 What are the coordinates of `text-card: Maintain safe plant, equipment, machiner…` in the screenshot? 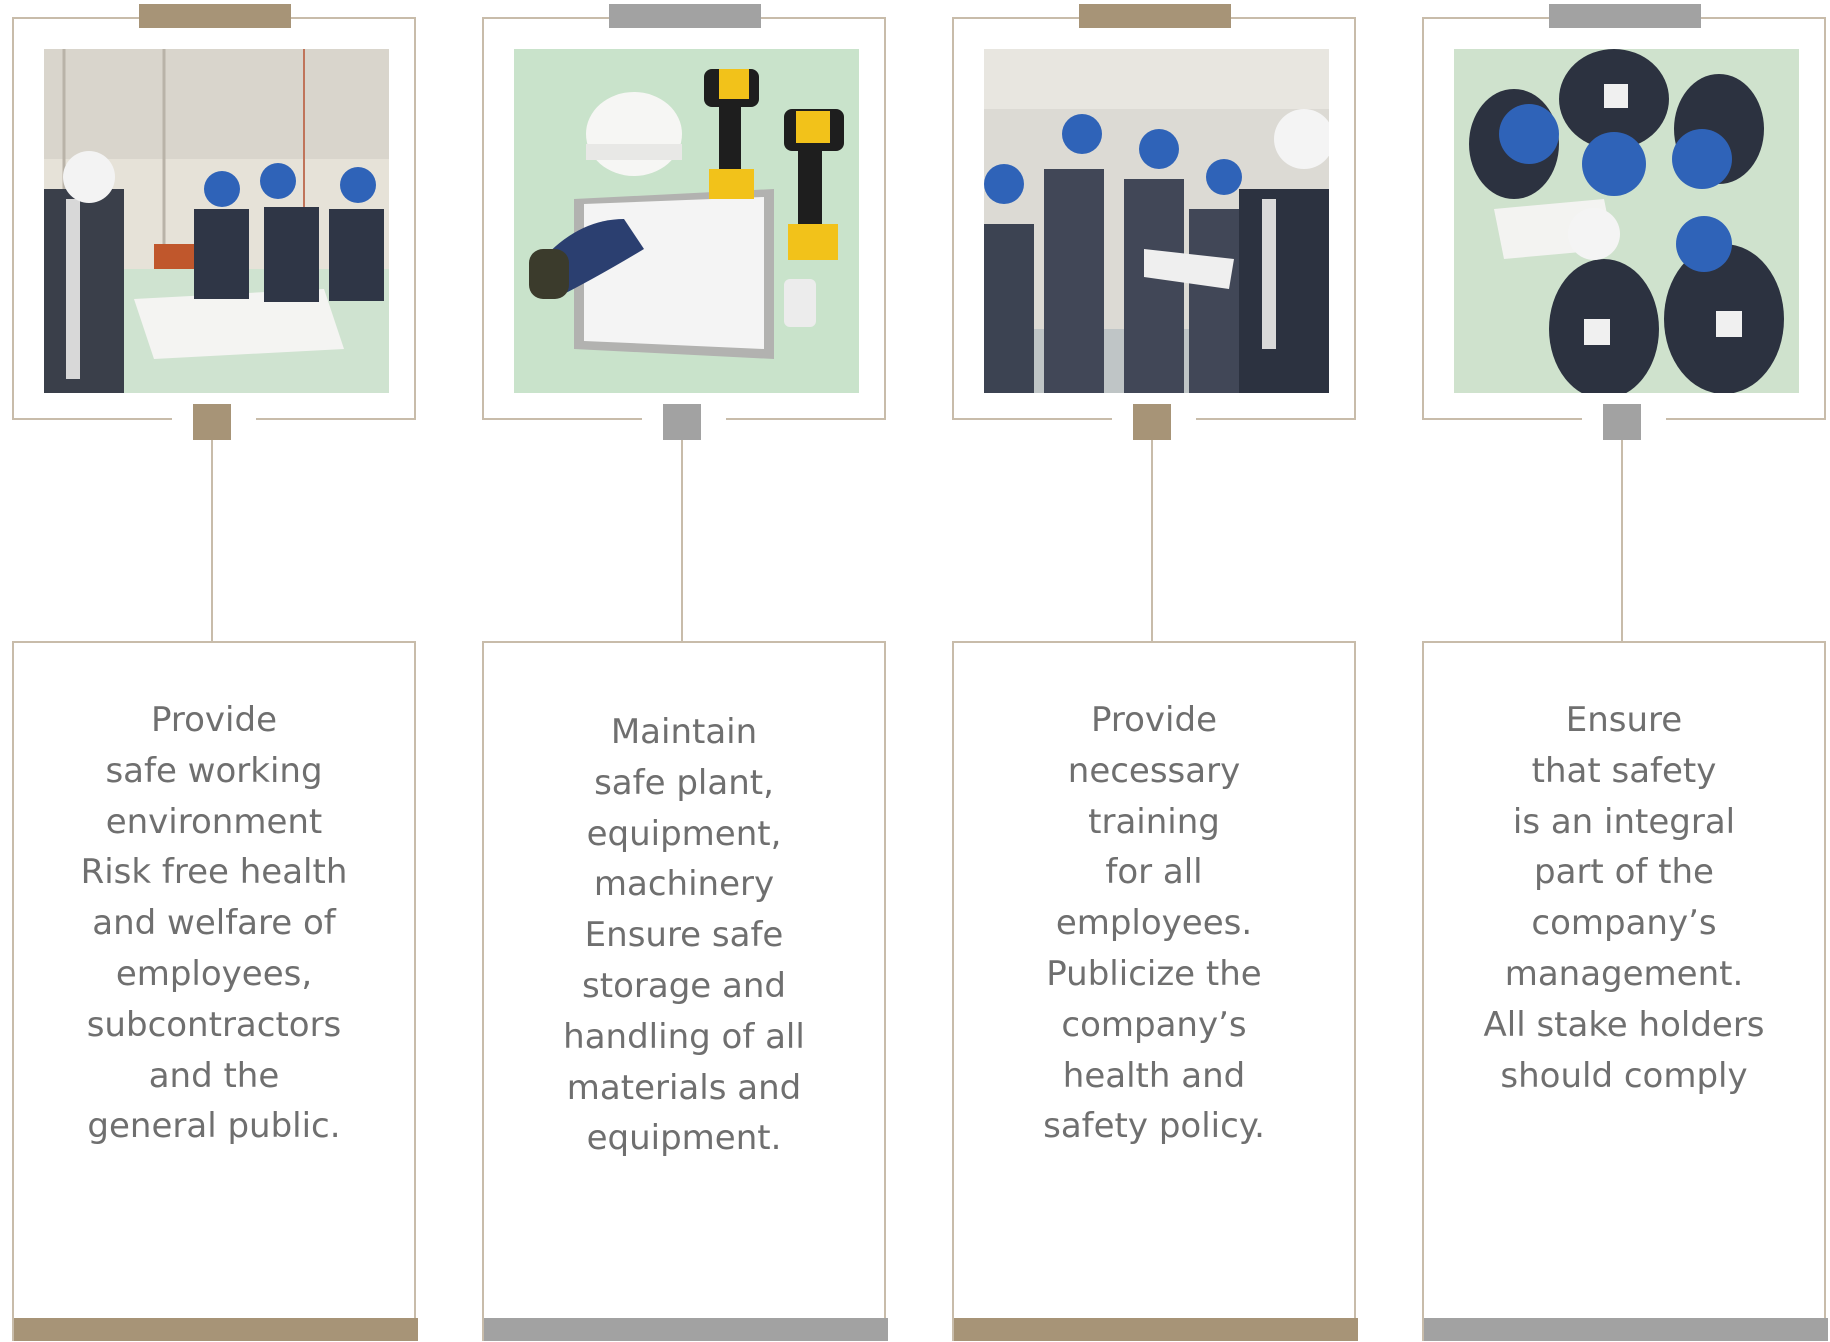 It's located at (685, 991).